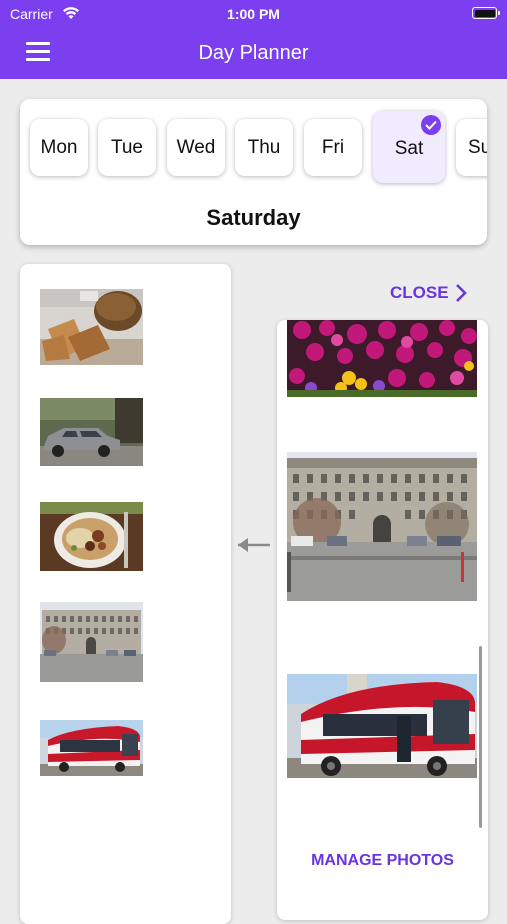 This screenshot has width=507, height=924. I want to click on day-tue-button: Tue, so click(127, 147).